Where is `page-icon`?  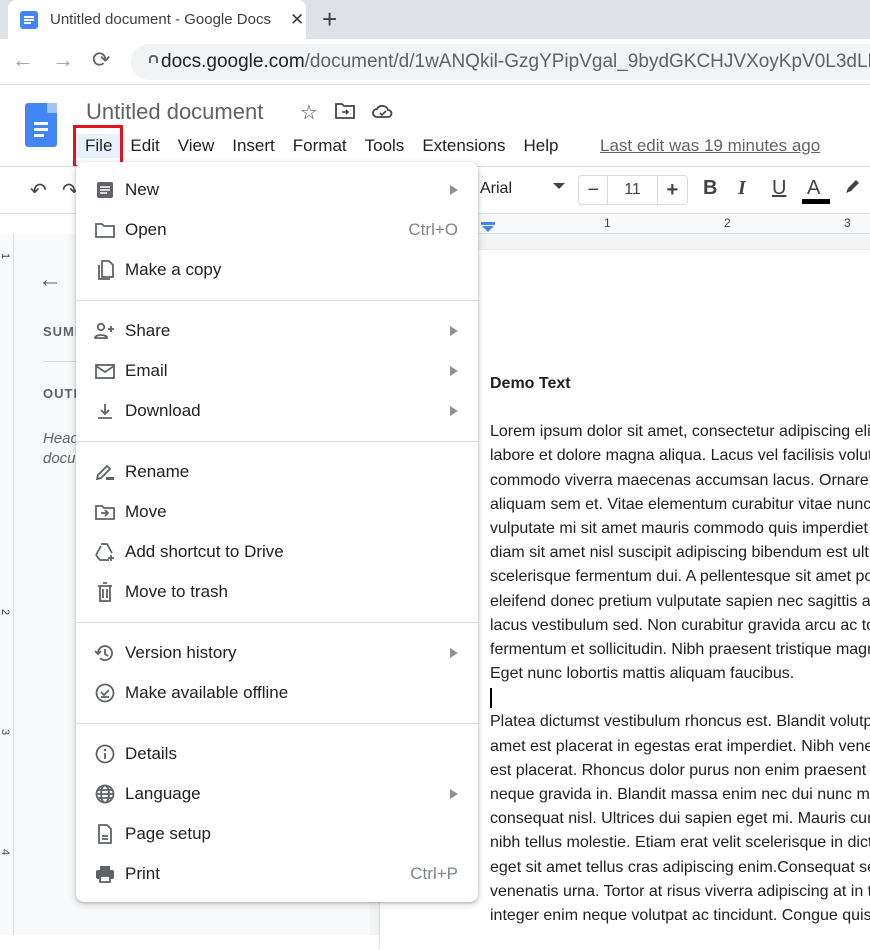
page-icon is located at coordinates (105, 834).